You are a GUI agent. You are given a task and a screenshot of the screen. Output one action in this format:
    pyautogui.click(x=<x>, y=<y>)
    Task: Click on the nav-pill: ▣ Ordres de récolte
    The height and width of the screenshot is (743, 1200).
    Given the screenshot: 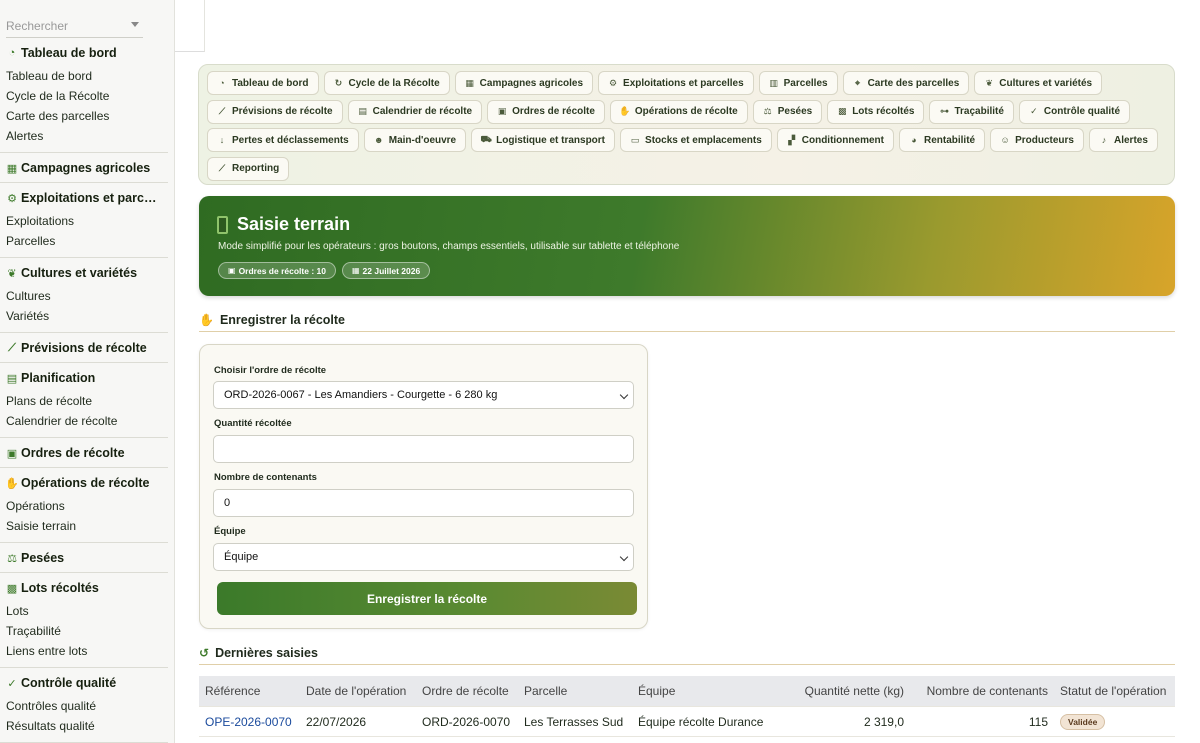 What is the action you would take?
    pyautogui.click(x=546, y=111)
    